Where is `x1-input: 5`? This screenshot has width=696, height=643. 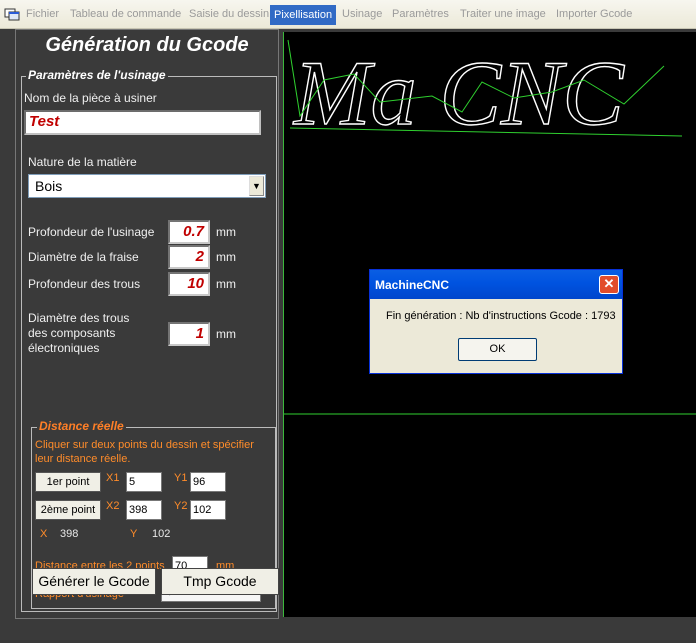 x1-input: 5 is located at coordinates (144, 482).